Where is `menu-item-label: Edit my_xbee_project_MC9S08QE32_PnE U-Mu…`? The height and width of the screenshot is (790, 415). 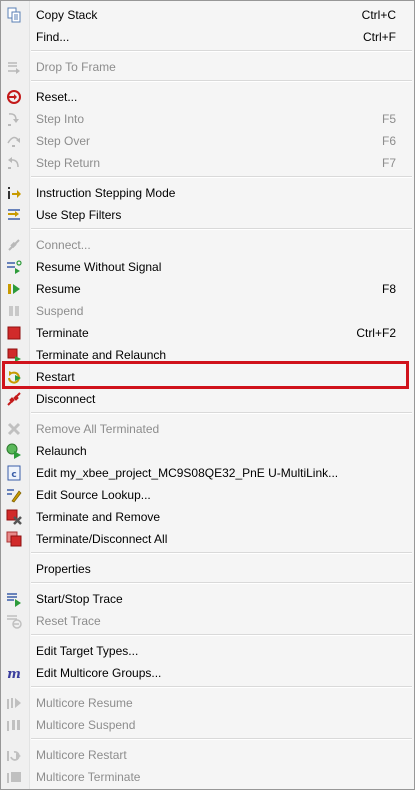
menu-item-label: Edit my_xbee_project_MC9S08QE32_PnE U-Mu… is located at coordinates (187, 473).